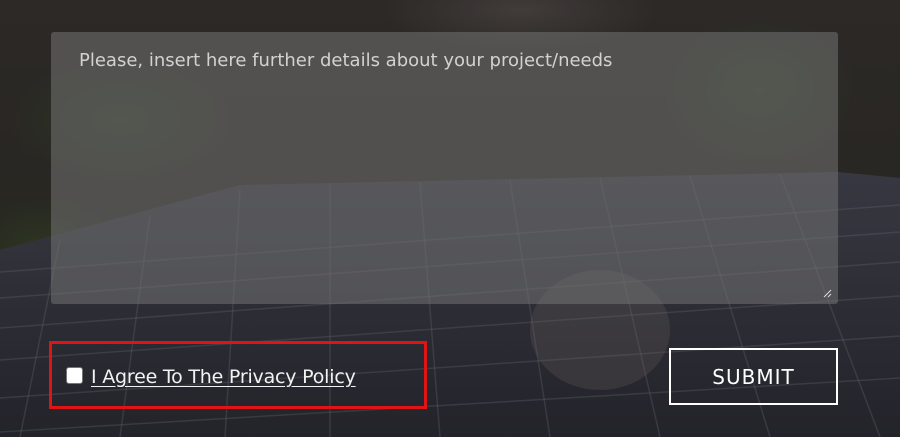  What do you see at coordinates (223, 377) in the screenshot?
I see `privacy-policy-link: I Agree To The Privacy Policy` at bounding box center [223, 377].